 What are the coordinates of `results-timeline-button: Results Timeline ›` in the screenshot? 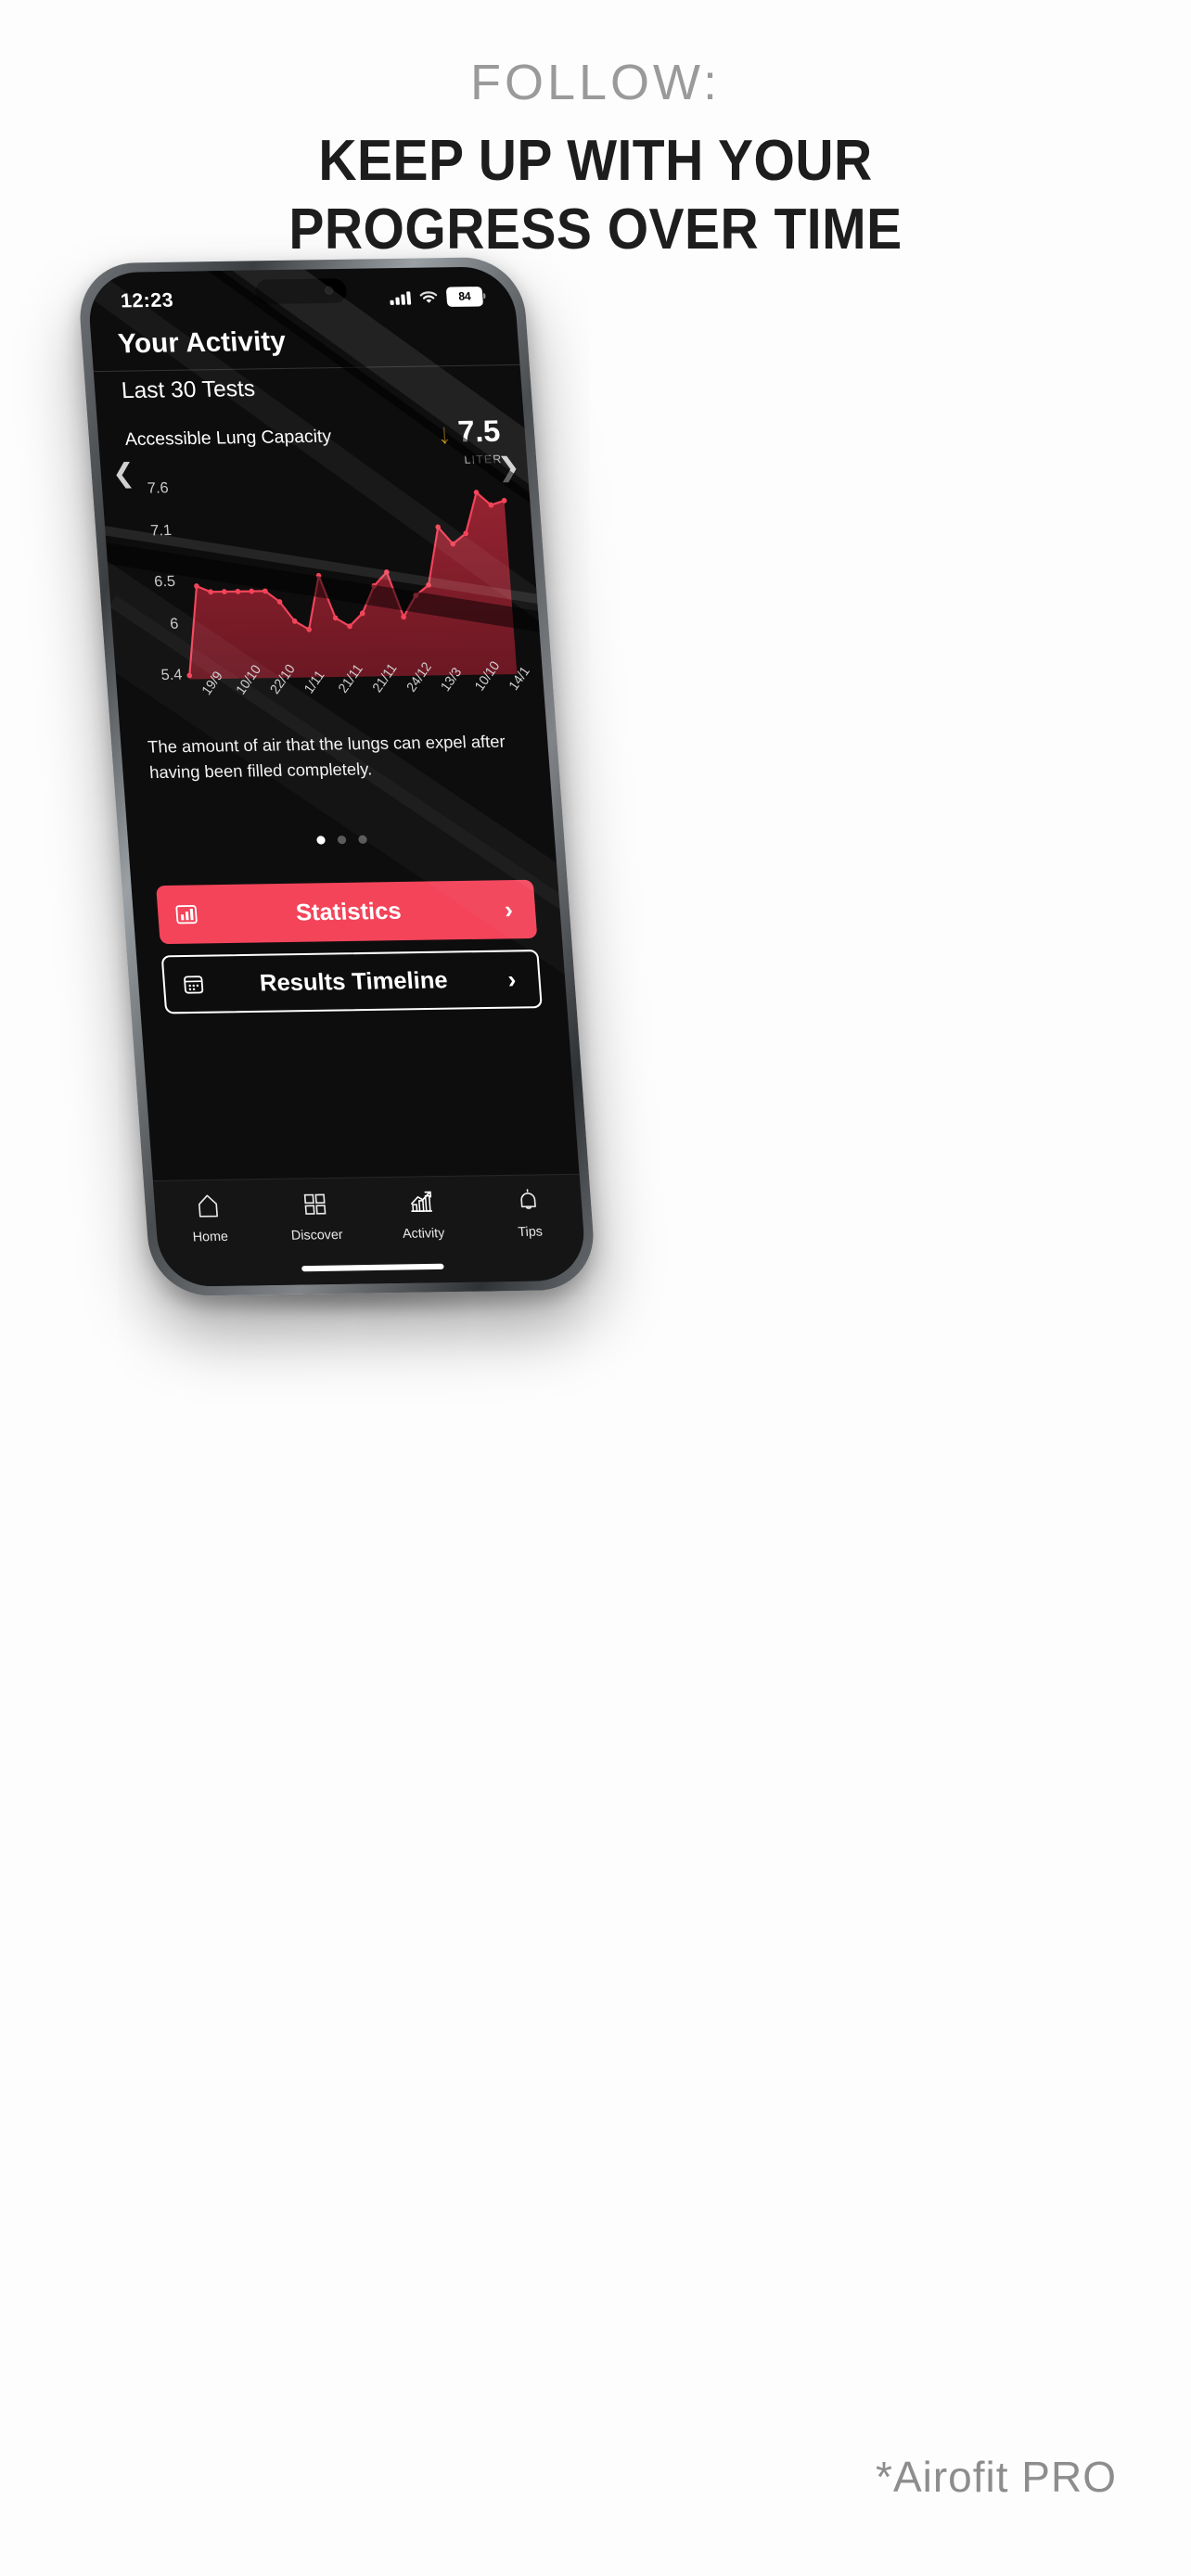 It's located at (351, 982).